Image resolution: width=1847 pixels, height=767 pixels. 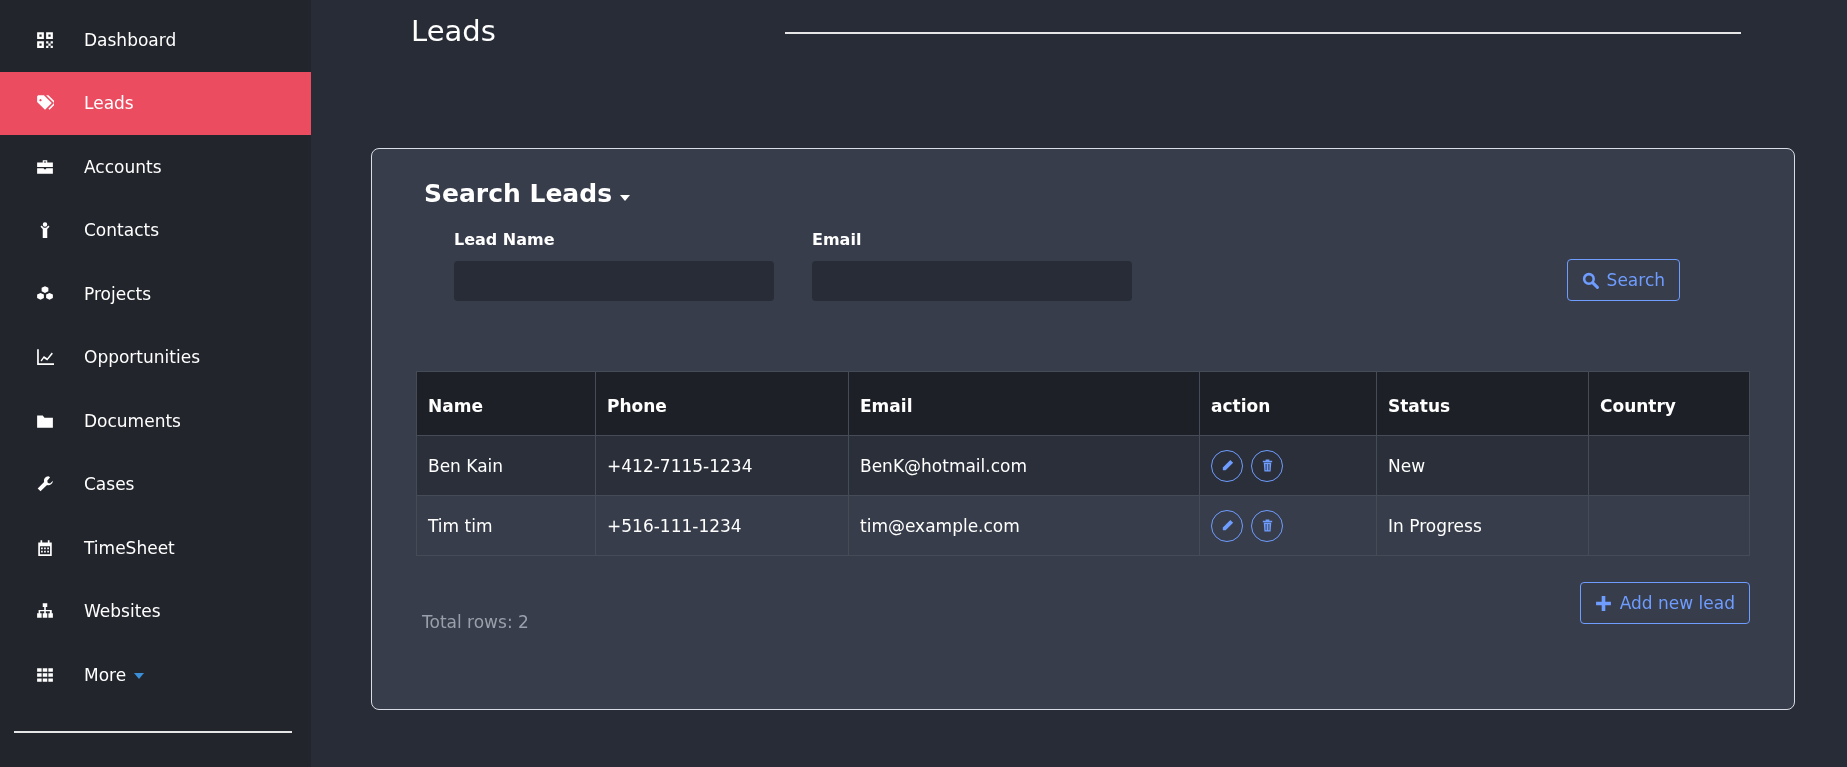 What do you see at coordinates (45, 293) in the screenshot?
I see `cubes-icon` at bounding box center [45, 293].